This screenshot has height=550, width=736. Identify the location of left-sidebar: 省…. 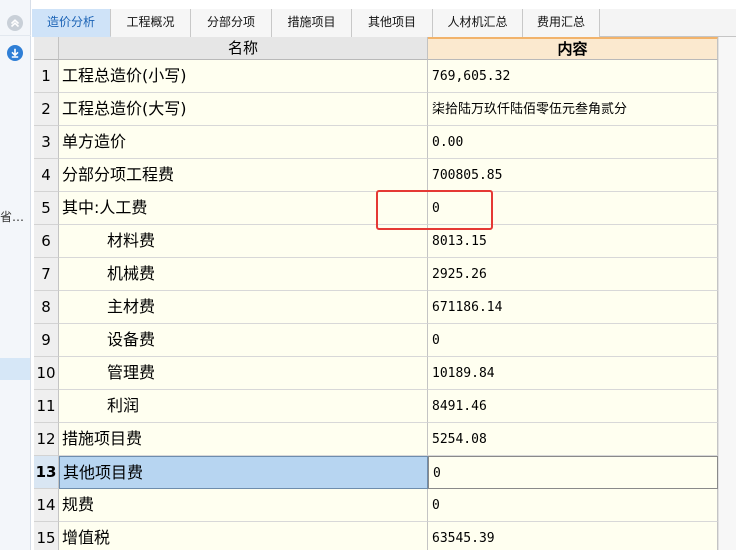
(15, 275).